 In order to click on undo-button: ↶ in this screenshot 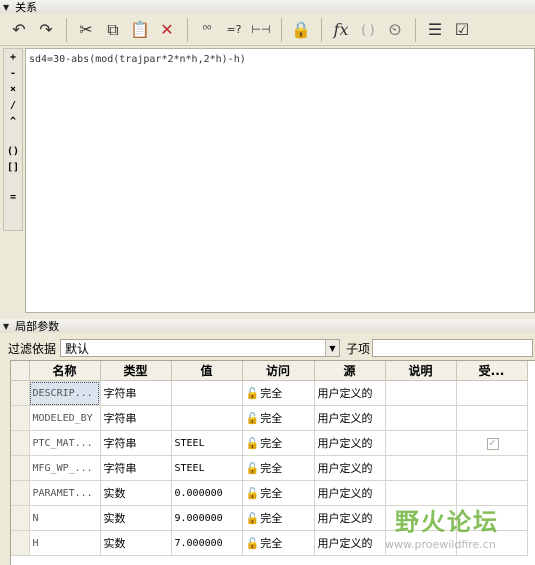, I will do `click(19, 30)`.